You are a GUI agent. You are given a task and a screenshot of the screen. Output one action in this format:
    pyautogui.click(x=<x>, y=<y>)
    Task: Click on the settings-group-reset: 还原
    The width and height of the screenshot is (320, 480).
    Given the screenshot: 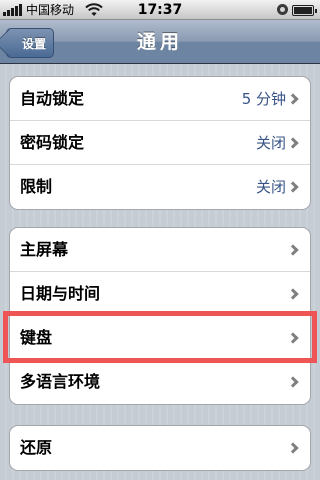 What is the action you would take?
    pyautogui.click(x=160, y=448)
    